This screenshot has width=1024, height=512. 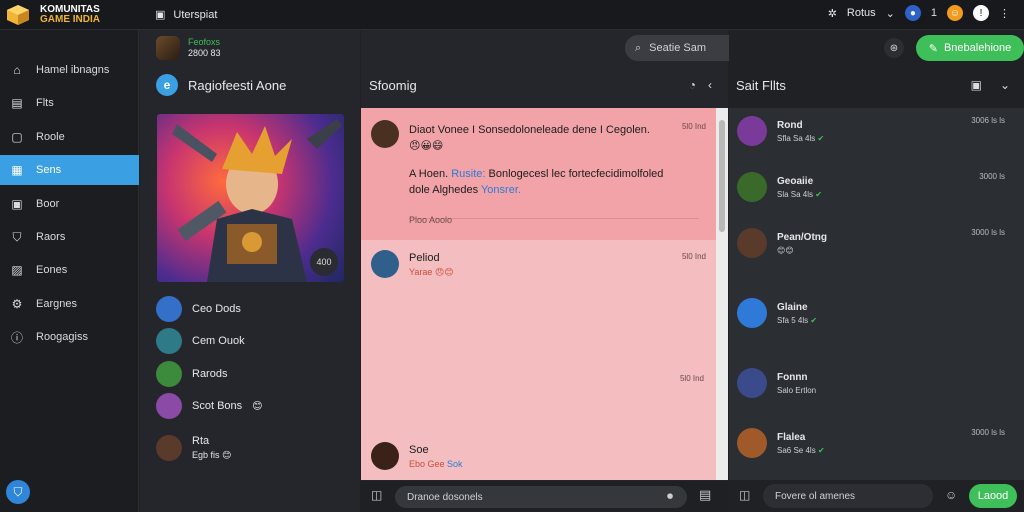 What do you see at coordinates (227, 455) in the screenshot?
I see `emoji-icon: 😊` at bounding box center [227, 455].